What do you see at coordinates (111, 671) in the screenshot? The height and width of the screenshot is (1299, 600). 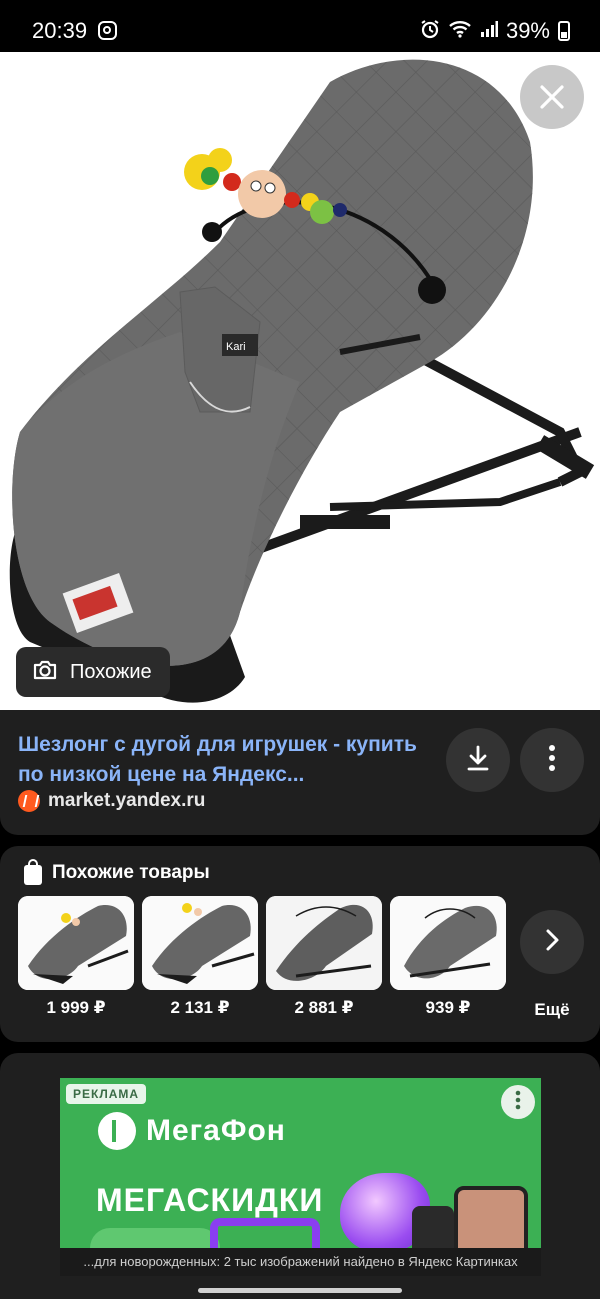 I see `similar-images-label: Похожие` at bounding box center [111, 671].